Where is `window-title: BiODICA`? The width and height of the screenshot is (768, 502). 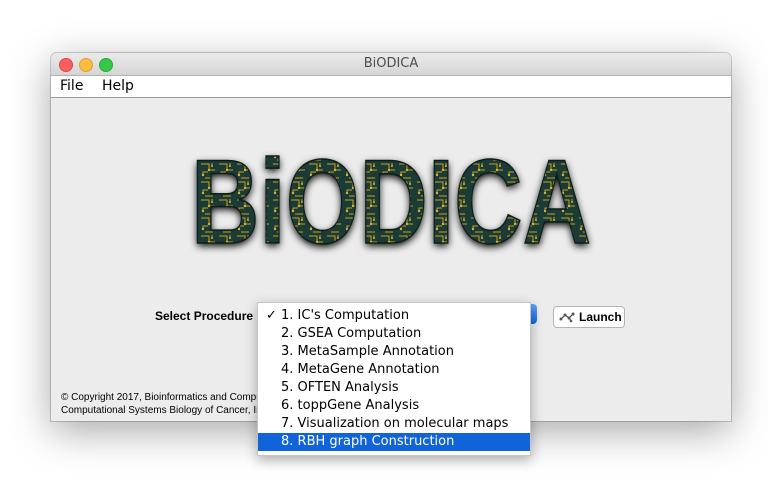
window-title: BiODICA is located at coordinates (391, 63).